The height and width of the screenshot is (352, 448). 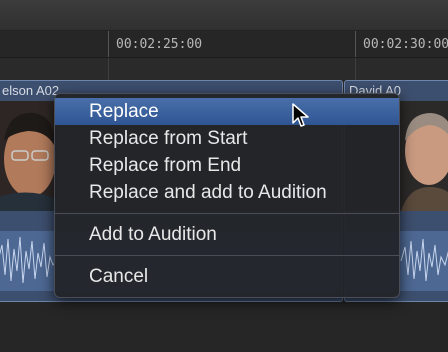 I want to click on ruler-timecode-label: 00:02:25:00, so click(x=159, y=44).